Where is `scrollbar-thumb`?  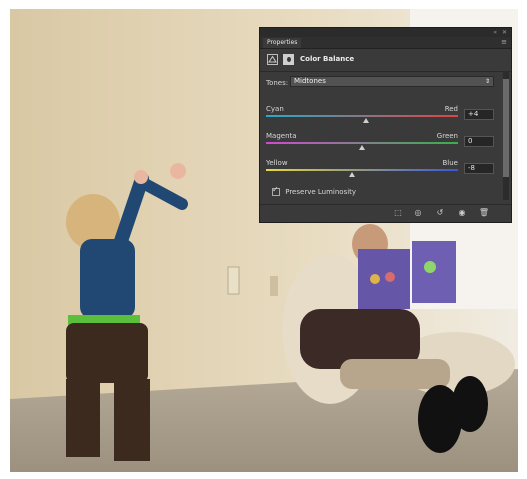 scrollbar-thumb is located at coordinates (506, 128).